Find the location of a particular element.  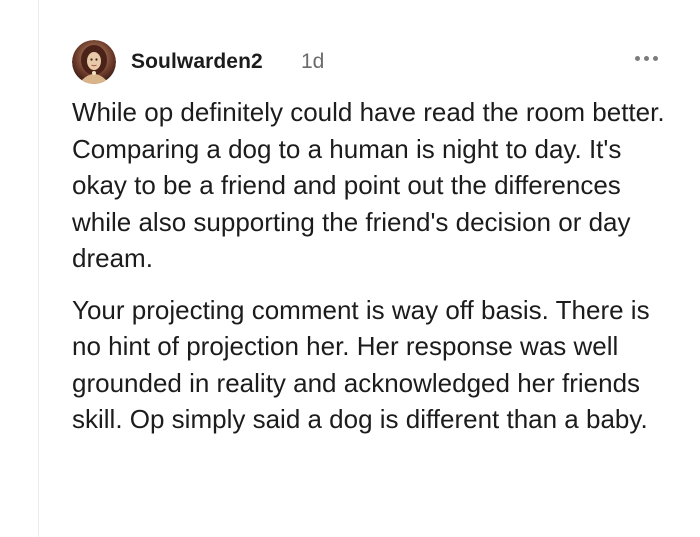

timestamp: 1d is located at coordinates (313, 61).